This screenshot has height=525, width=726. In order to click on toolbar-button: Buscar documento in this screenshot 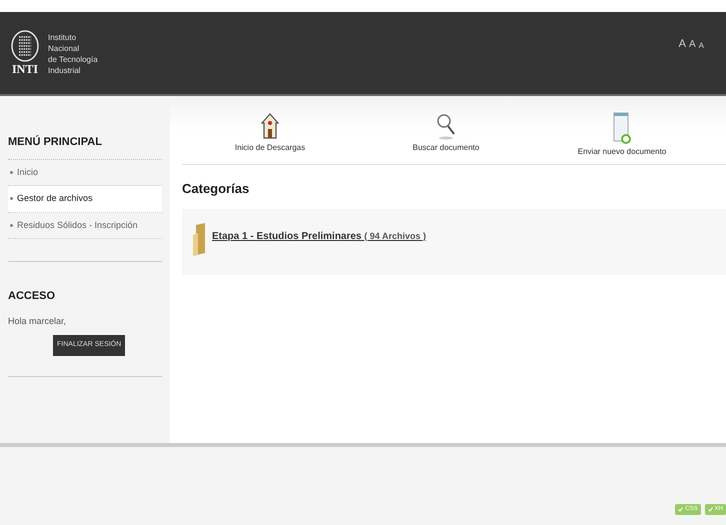, I will do `click(446, 135)`.